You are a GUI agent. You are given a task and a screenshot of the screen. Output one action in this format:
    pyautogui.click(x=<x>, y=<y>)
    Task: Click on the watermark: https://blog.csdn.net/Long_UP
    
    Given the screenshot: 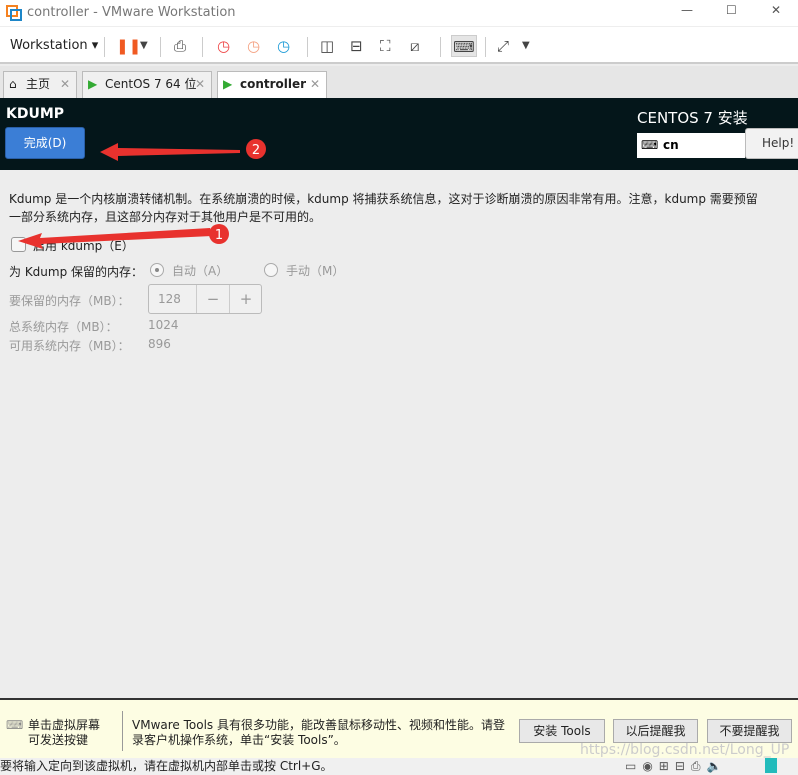 What is the action you would take?
    pyautogui.click(x=685, y=750)
    